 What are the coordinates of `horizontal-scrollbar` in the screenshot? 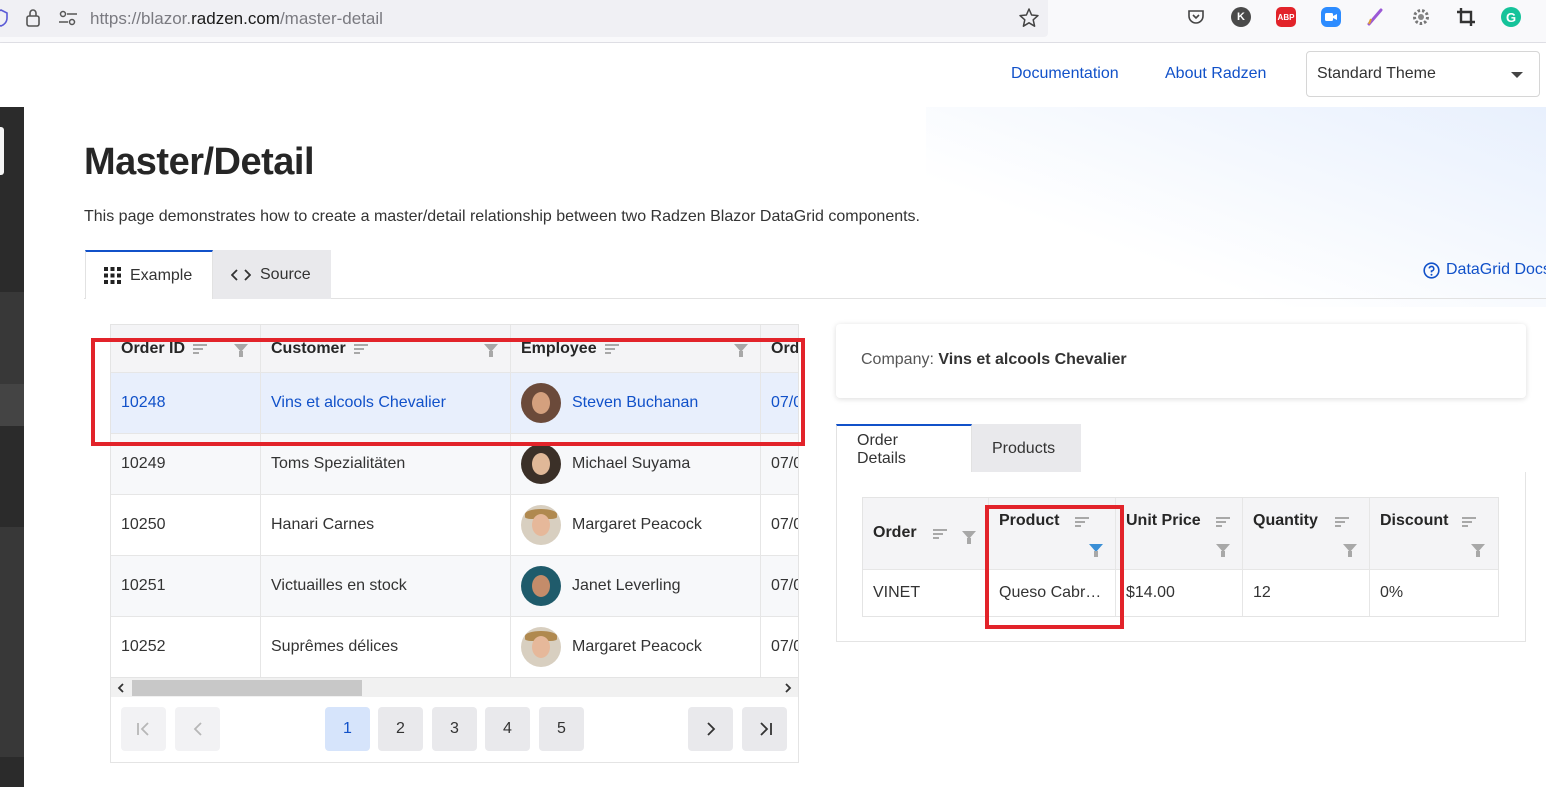 It's located at (454, 687).